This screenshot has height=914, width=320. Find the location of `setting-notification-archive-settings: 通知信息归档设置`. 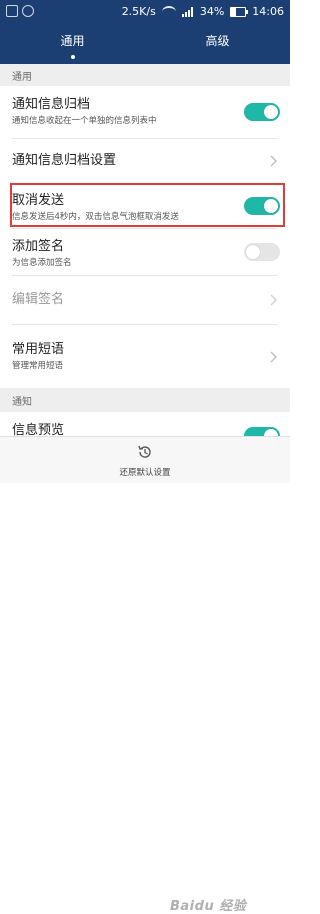

setting-notification-archive-settings: 通知信息归档设置 is located at coordinates (145, 161).